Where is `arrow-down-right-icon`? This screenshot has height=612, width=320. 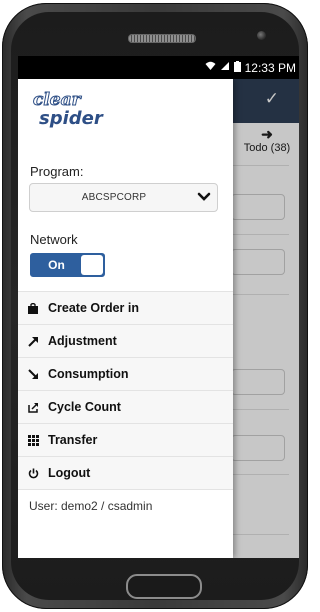
arrow-down-right-icon is located at coordinates (33, 374).